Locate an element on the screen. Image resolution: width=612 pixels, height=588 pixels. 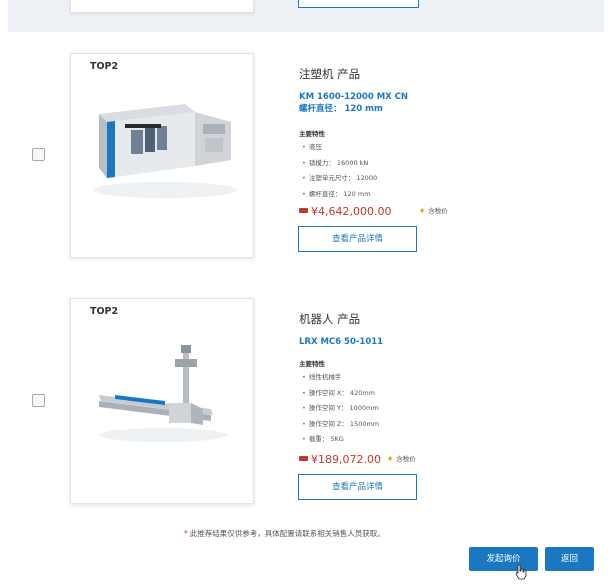
product-1-price-row: ¥4,642,000.00 is located at coordinates (345, 210).